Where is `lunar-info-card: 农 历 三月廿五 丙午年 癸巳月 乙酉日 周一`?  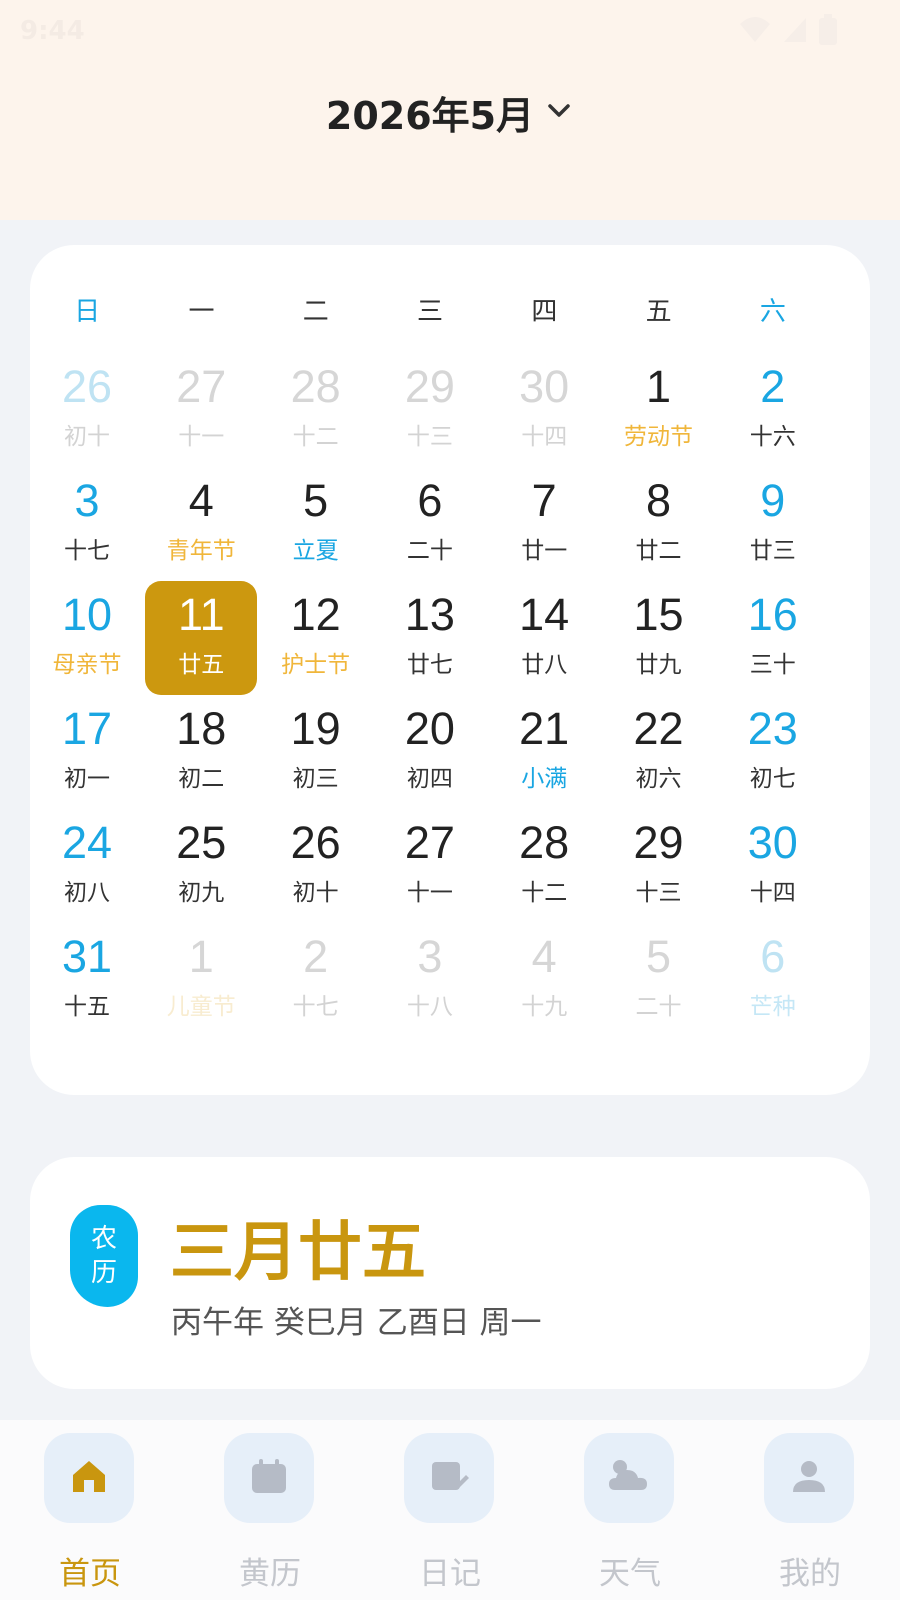 lunar-info-card: 农 历 三月廿五 丙午年 癸巳月 乙酉日 周一 is located at coordinates (450, 1273).